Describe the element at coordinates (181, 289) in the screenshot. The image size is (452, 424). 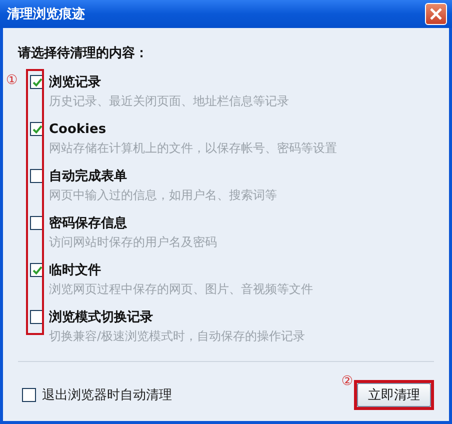
I see `option-description: 浏览网页过程中保存的网页、图片、音视频等文件` at that location.